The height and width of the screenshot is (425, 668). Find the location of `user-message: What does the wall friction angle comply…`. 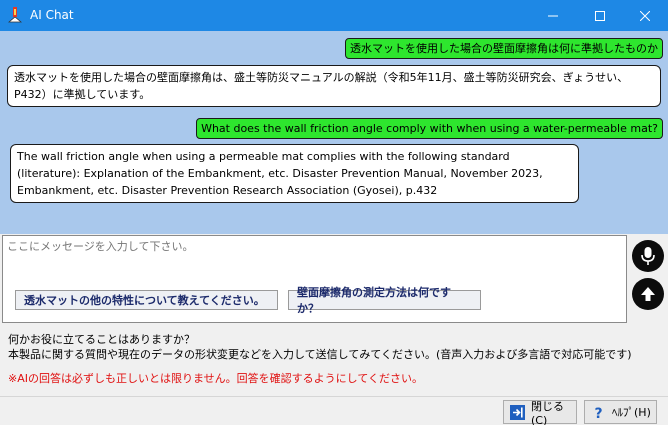

user-message: What does the wall friction angle comply… is located at coordinates (429, 128).